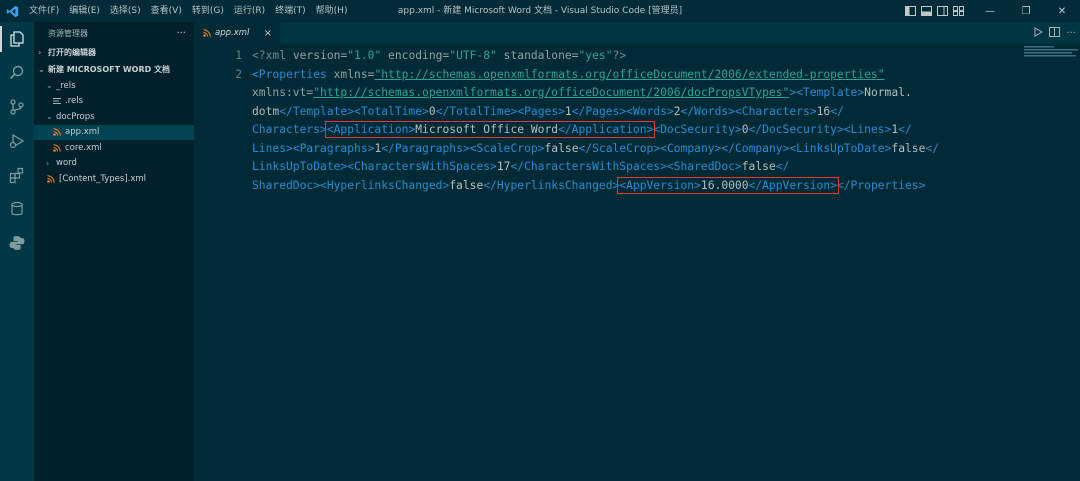 This screenshot has height=481, width=1080. What do you see at coordinates (691, 148) in the screenshot?
I see `xml-token: <Company>` at bounding box center [691, 148].